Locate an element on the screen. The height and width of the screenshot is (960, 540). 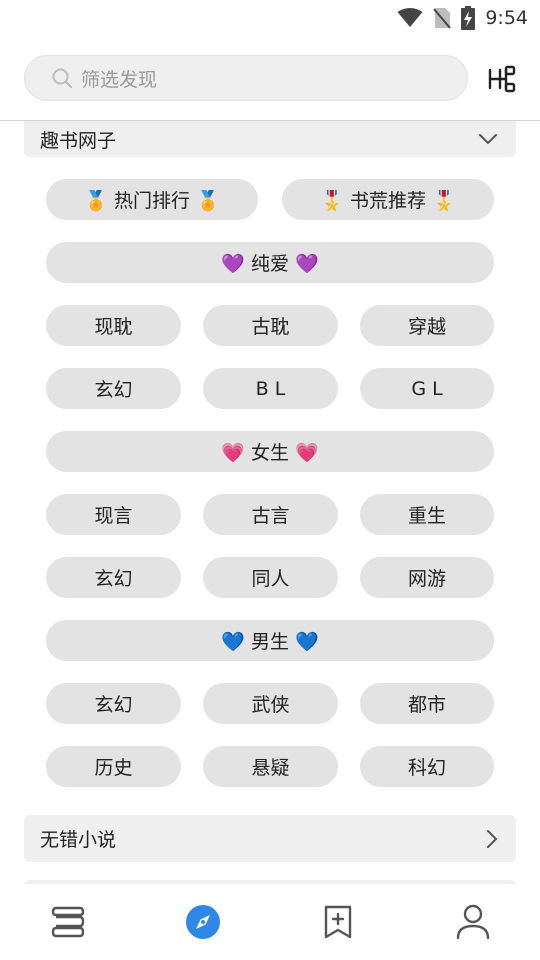
section-header-wucuo: 无错小说 is located at coordinates (270, 838).